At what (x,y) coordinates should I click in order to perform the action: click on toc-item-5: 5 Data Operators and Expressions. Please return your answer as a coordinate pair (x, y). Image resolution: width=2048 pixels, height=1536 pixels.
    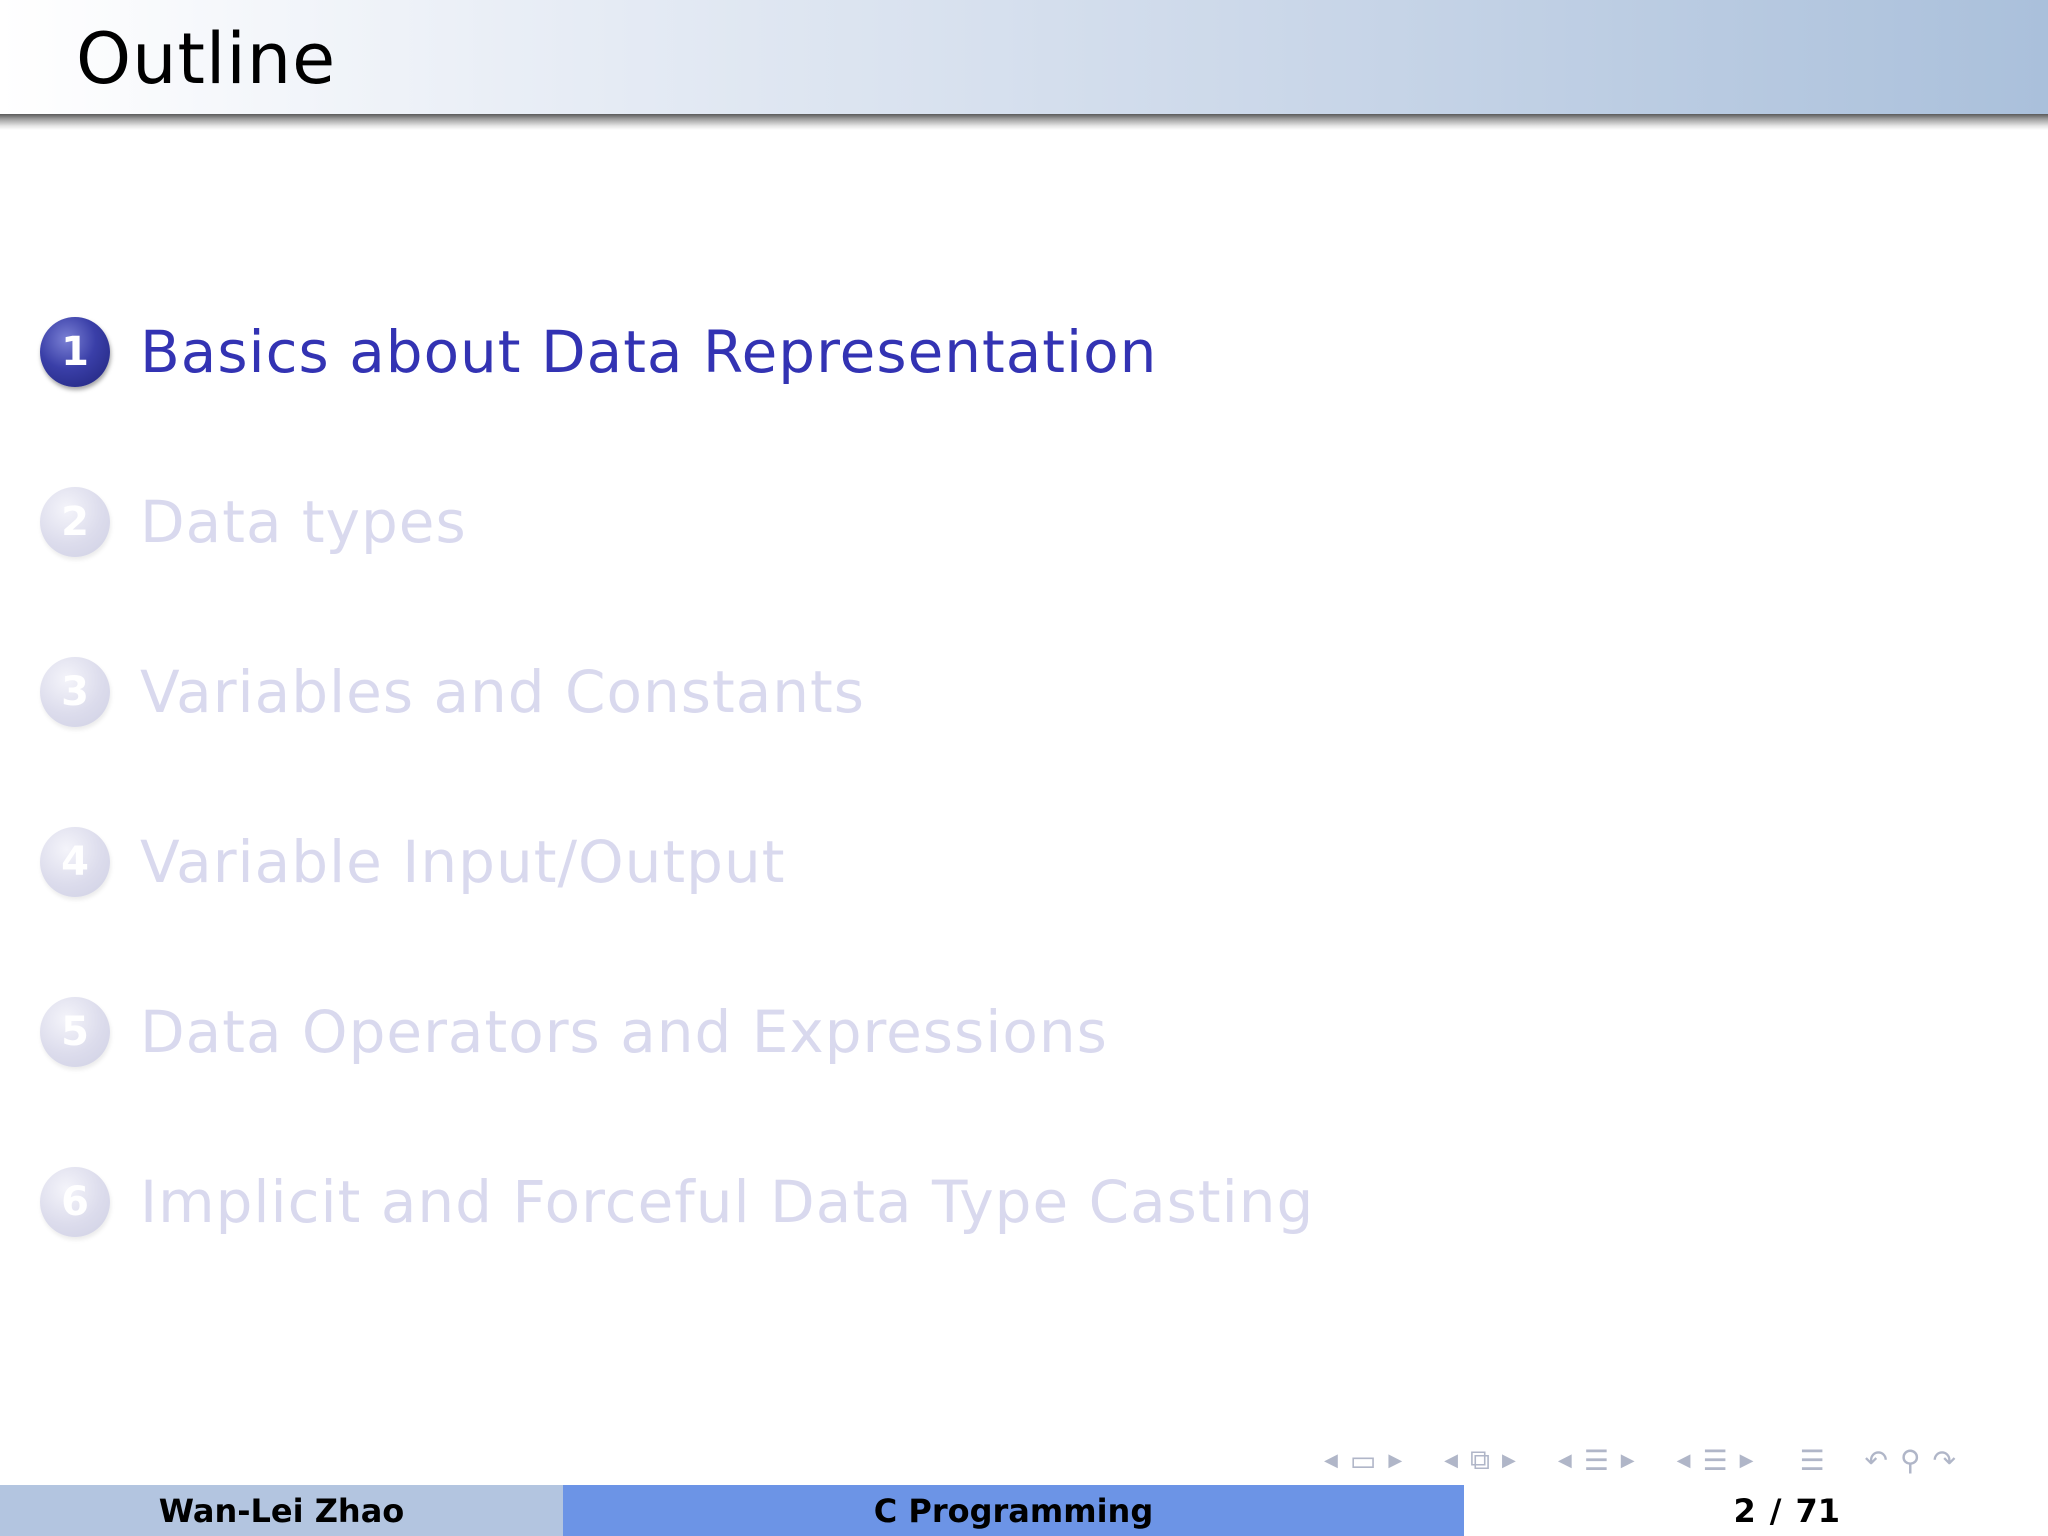
    Looking at the image, I should click on (574, 1032).